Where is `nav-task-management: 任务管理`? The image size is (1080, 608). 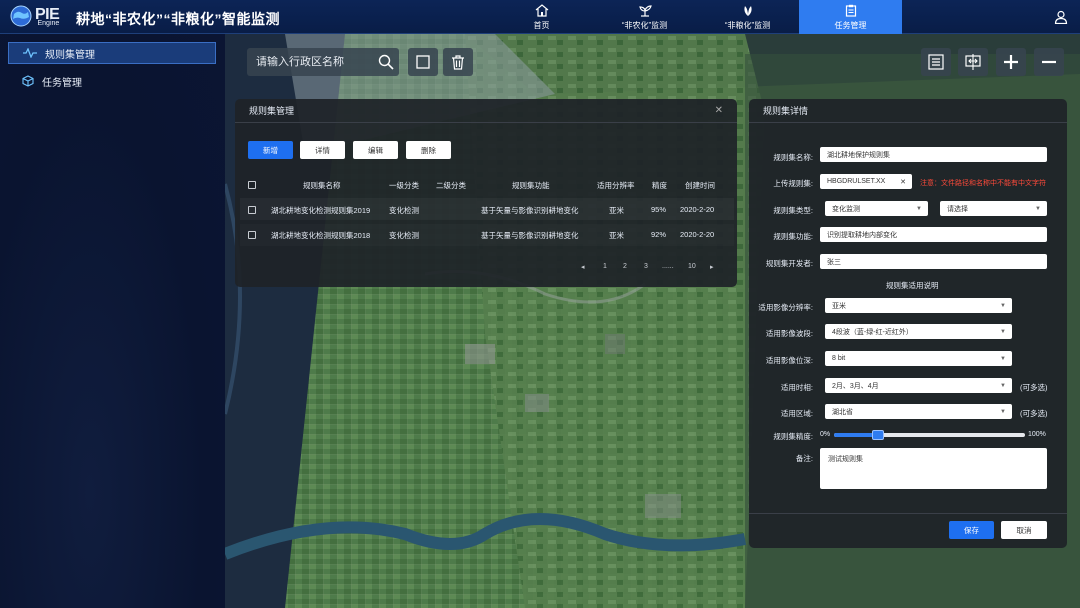
nav-task-management: 任务管理 is located at coordinates (850, 17).